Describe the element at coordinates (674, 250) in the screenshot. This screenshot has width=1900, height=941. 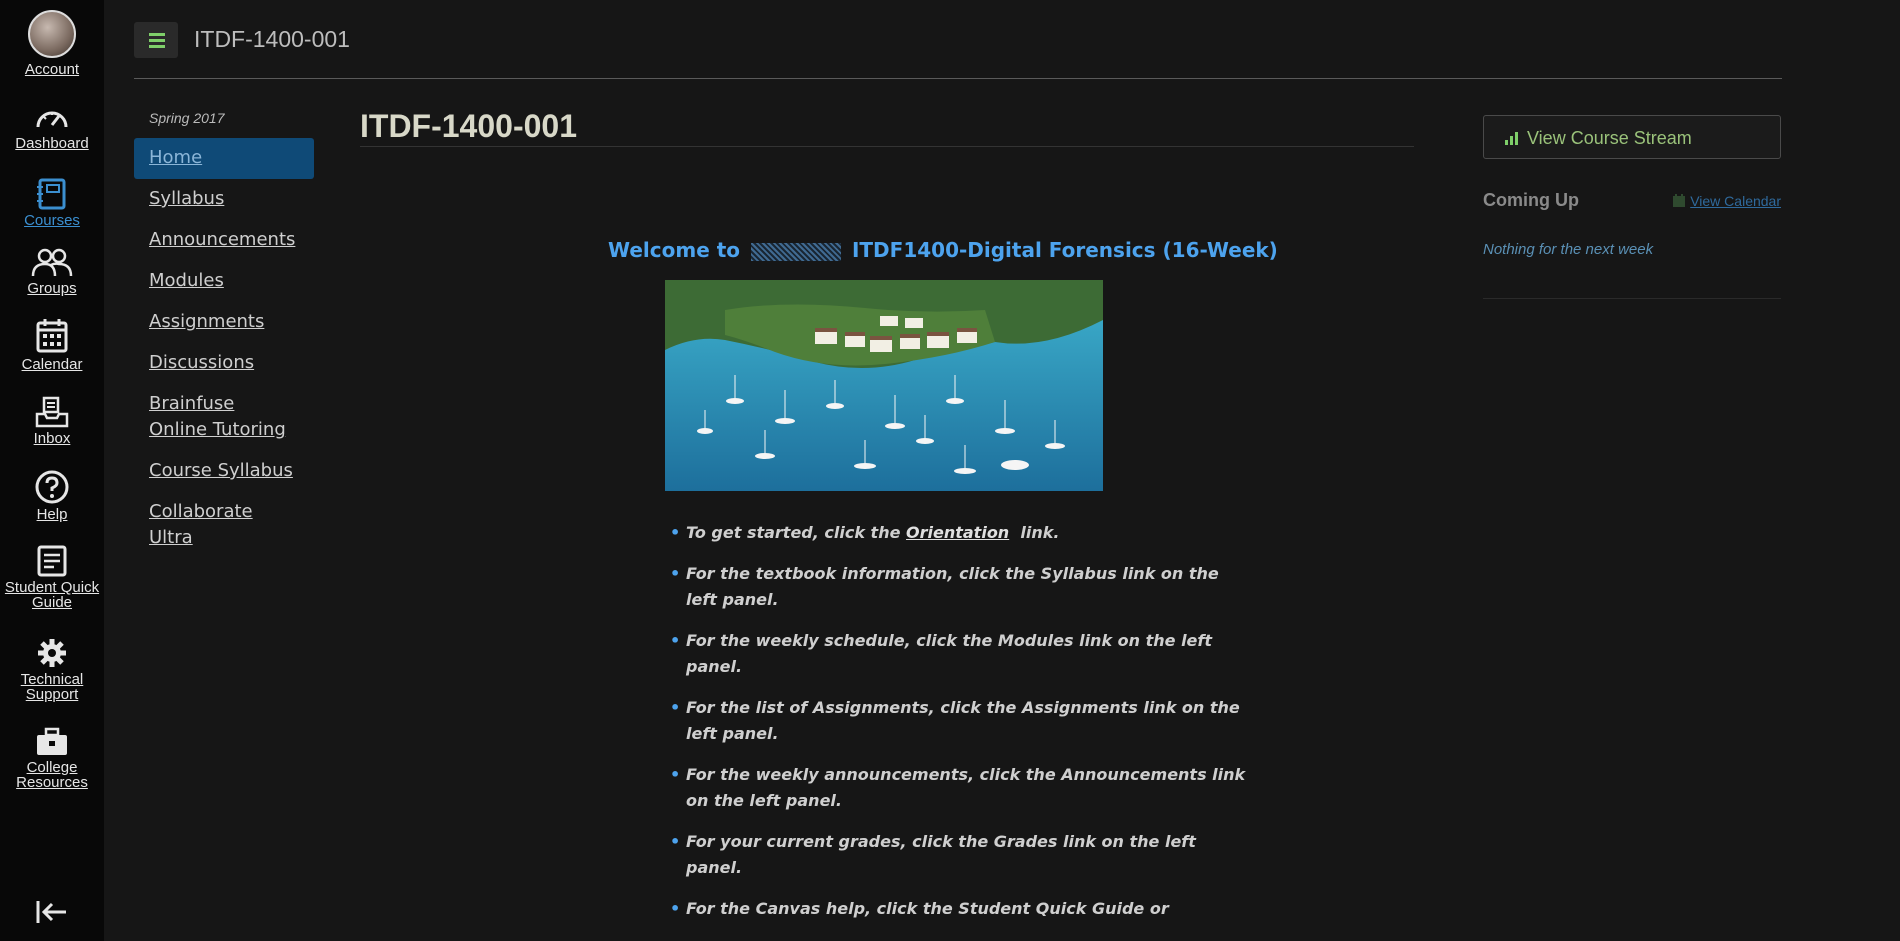
I see `welcome-prefix: Welcome to` at that location.